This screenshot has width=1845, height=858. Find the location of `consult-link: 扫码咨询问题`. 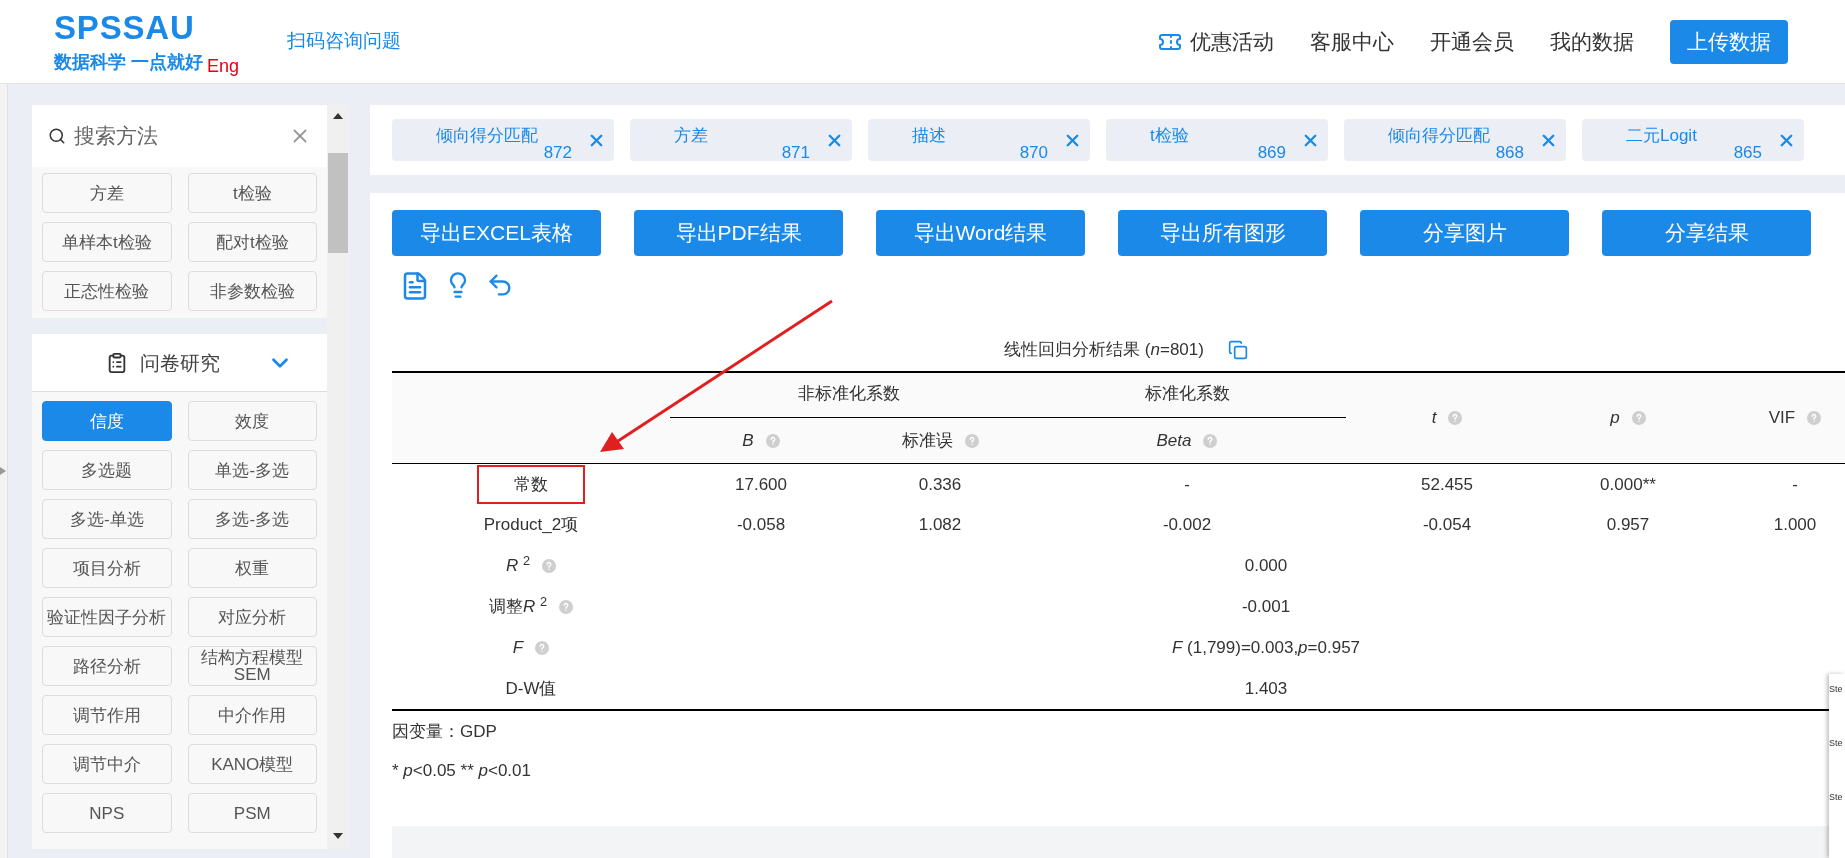

consult-link: 扫码咨询问题 is located at coordinates (344, 41).